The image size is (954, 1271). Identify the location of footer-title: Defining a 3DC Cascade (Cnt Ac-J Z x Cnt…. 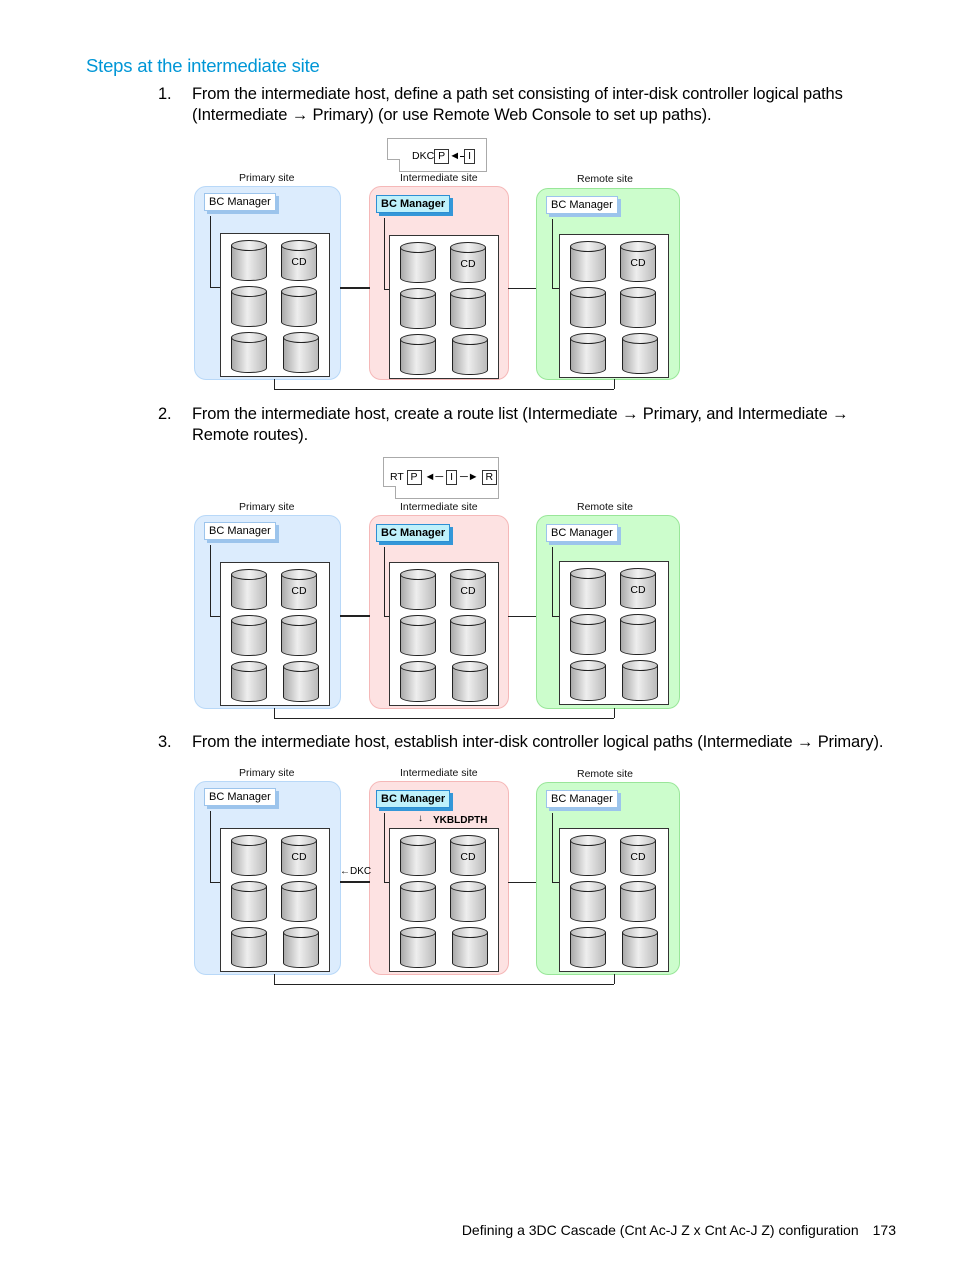
(660, 1230).